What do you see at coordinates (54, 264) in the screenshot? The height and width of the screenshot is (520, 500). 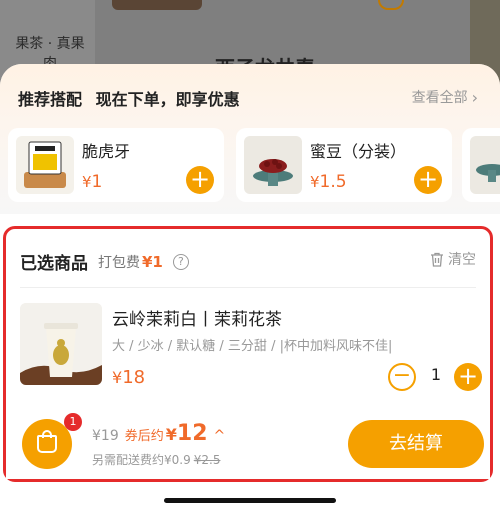 I see `selected-title: 已选商品` at bounding box center [54, 264].